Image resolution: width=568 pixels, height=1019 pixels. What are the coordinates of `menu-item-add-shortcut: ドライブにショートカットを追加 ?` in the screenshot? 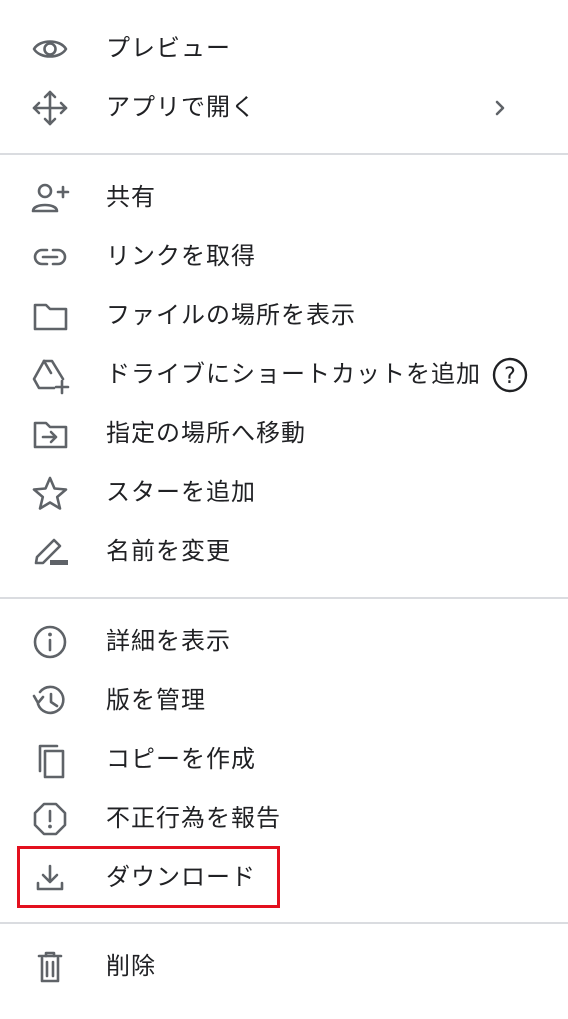 It's located at (284, 374).